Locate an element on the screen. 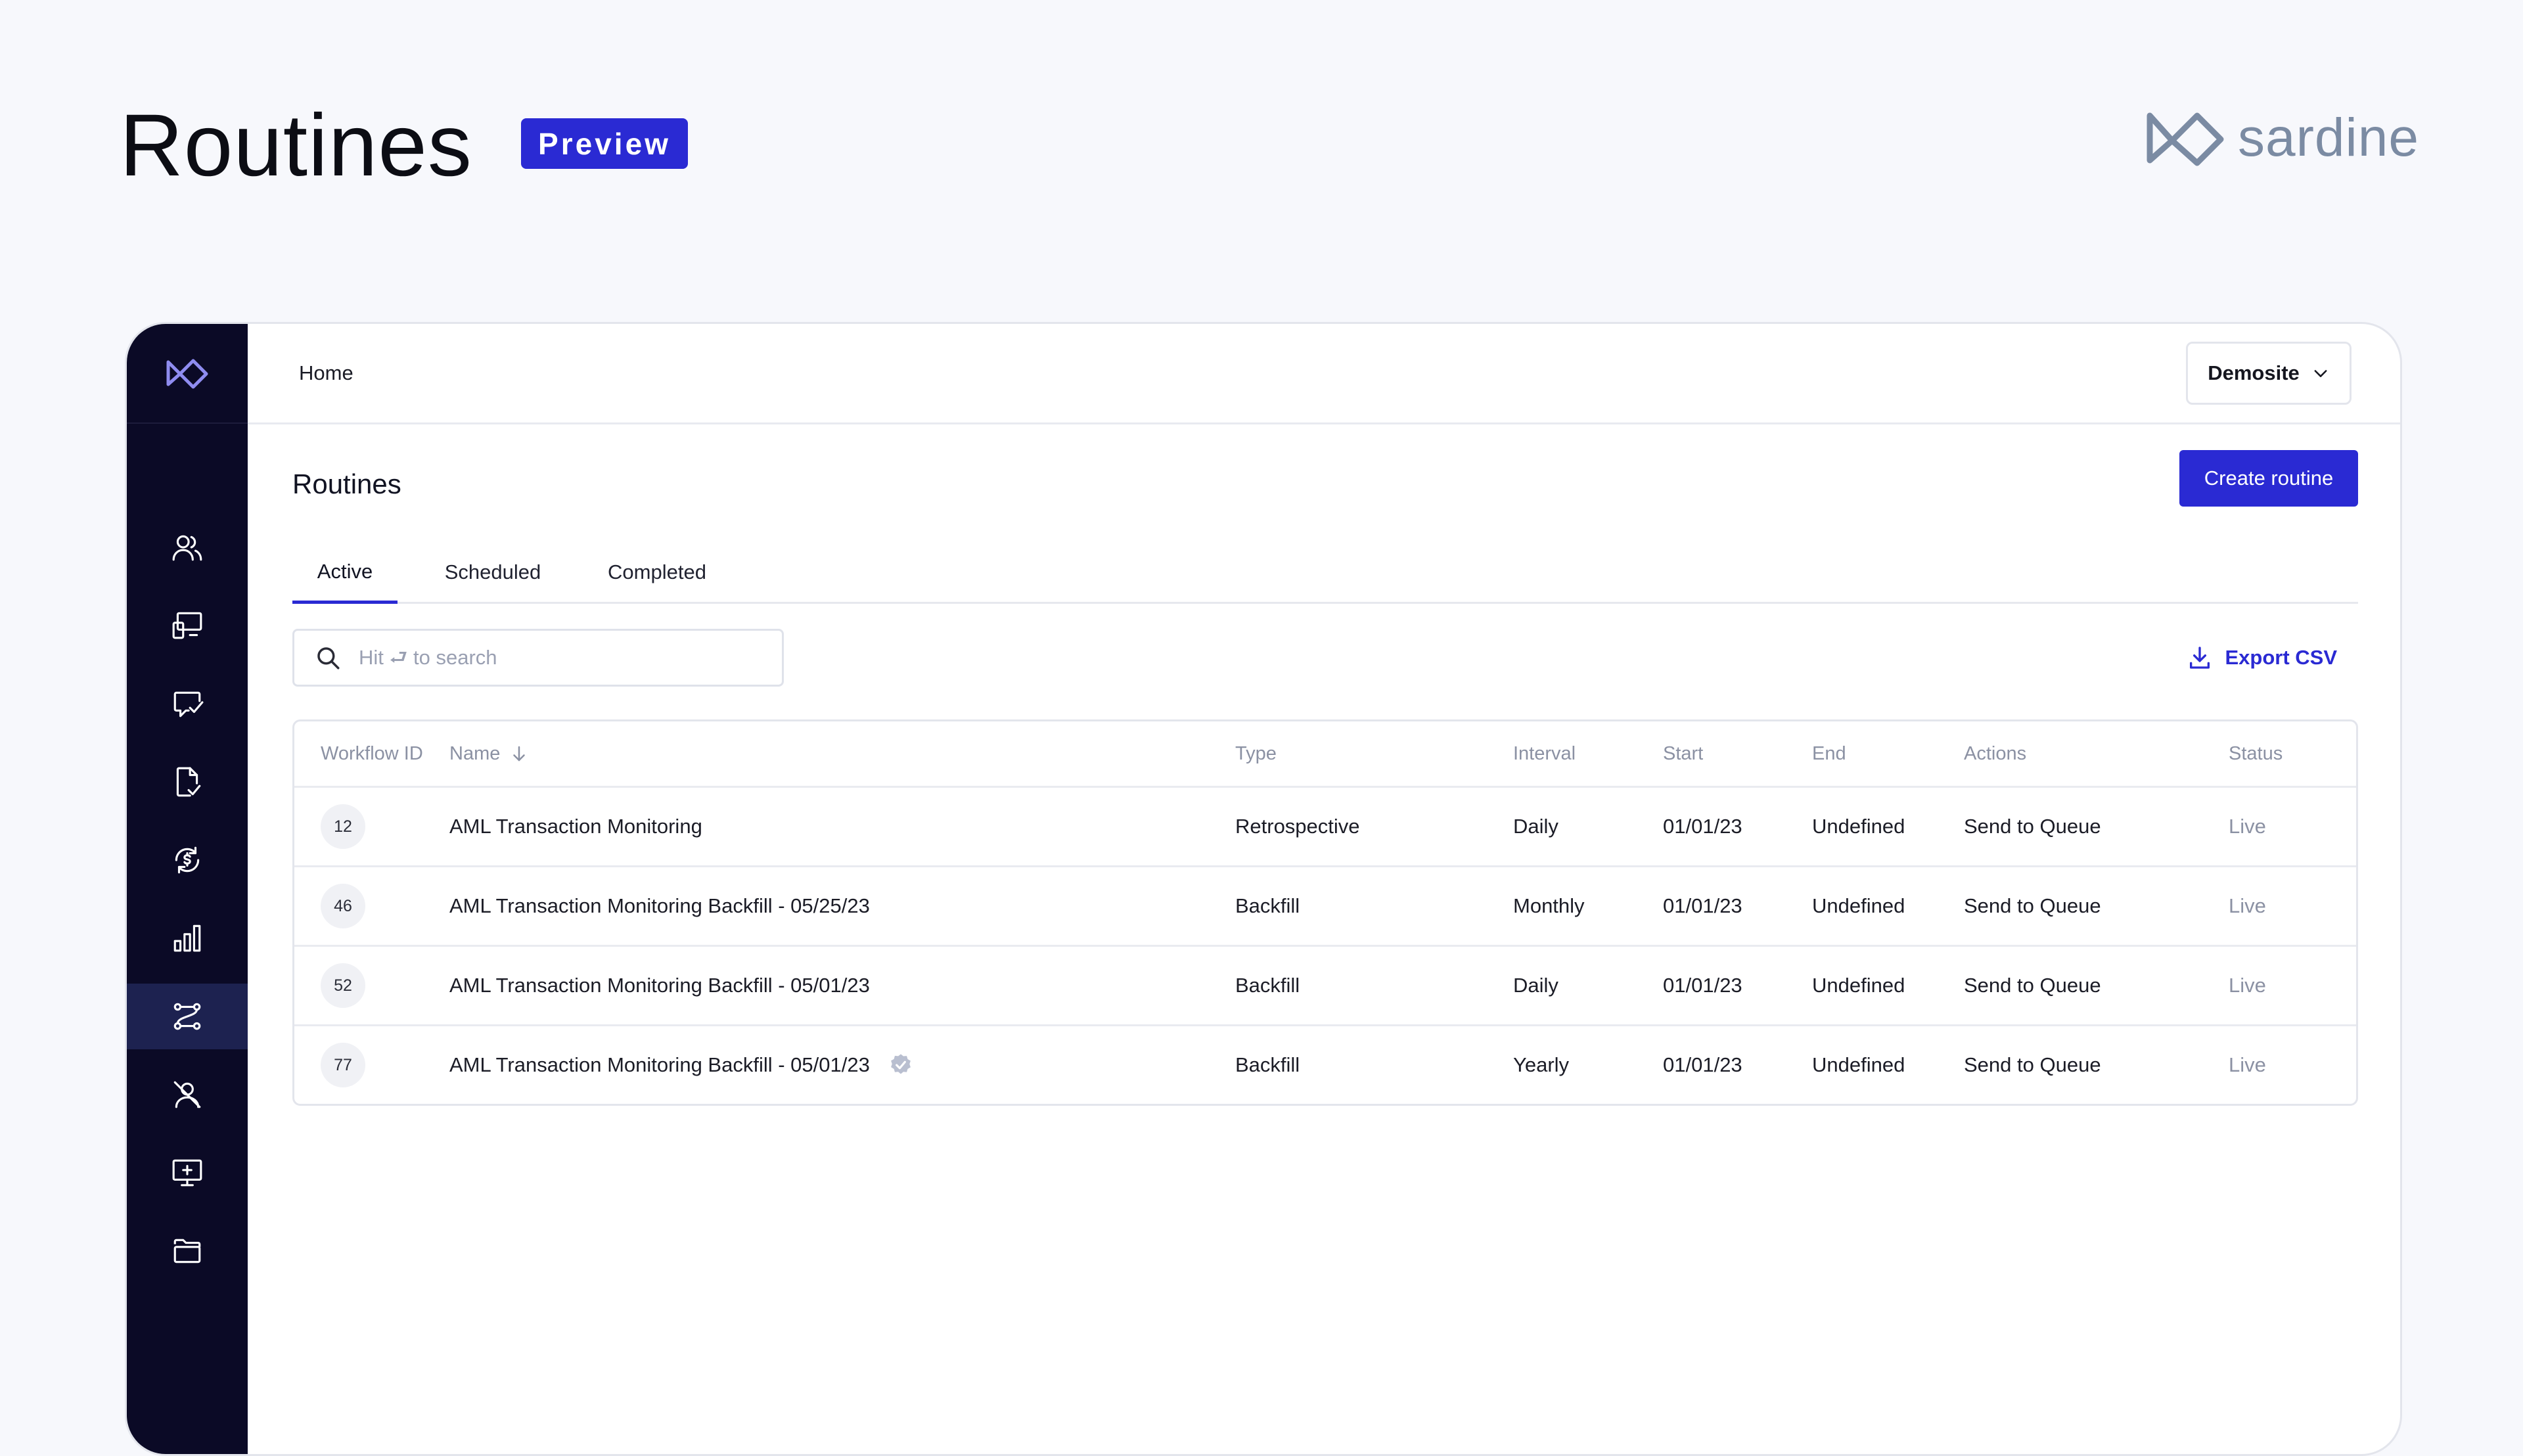 This screenshot has height=1456, width=2523. folder-icon is located at coordinates (187, 1251).